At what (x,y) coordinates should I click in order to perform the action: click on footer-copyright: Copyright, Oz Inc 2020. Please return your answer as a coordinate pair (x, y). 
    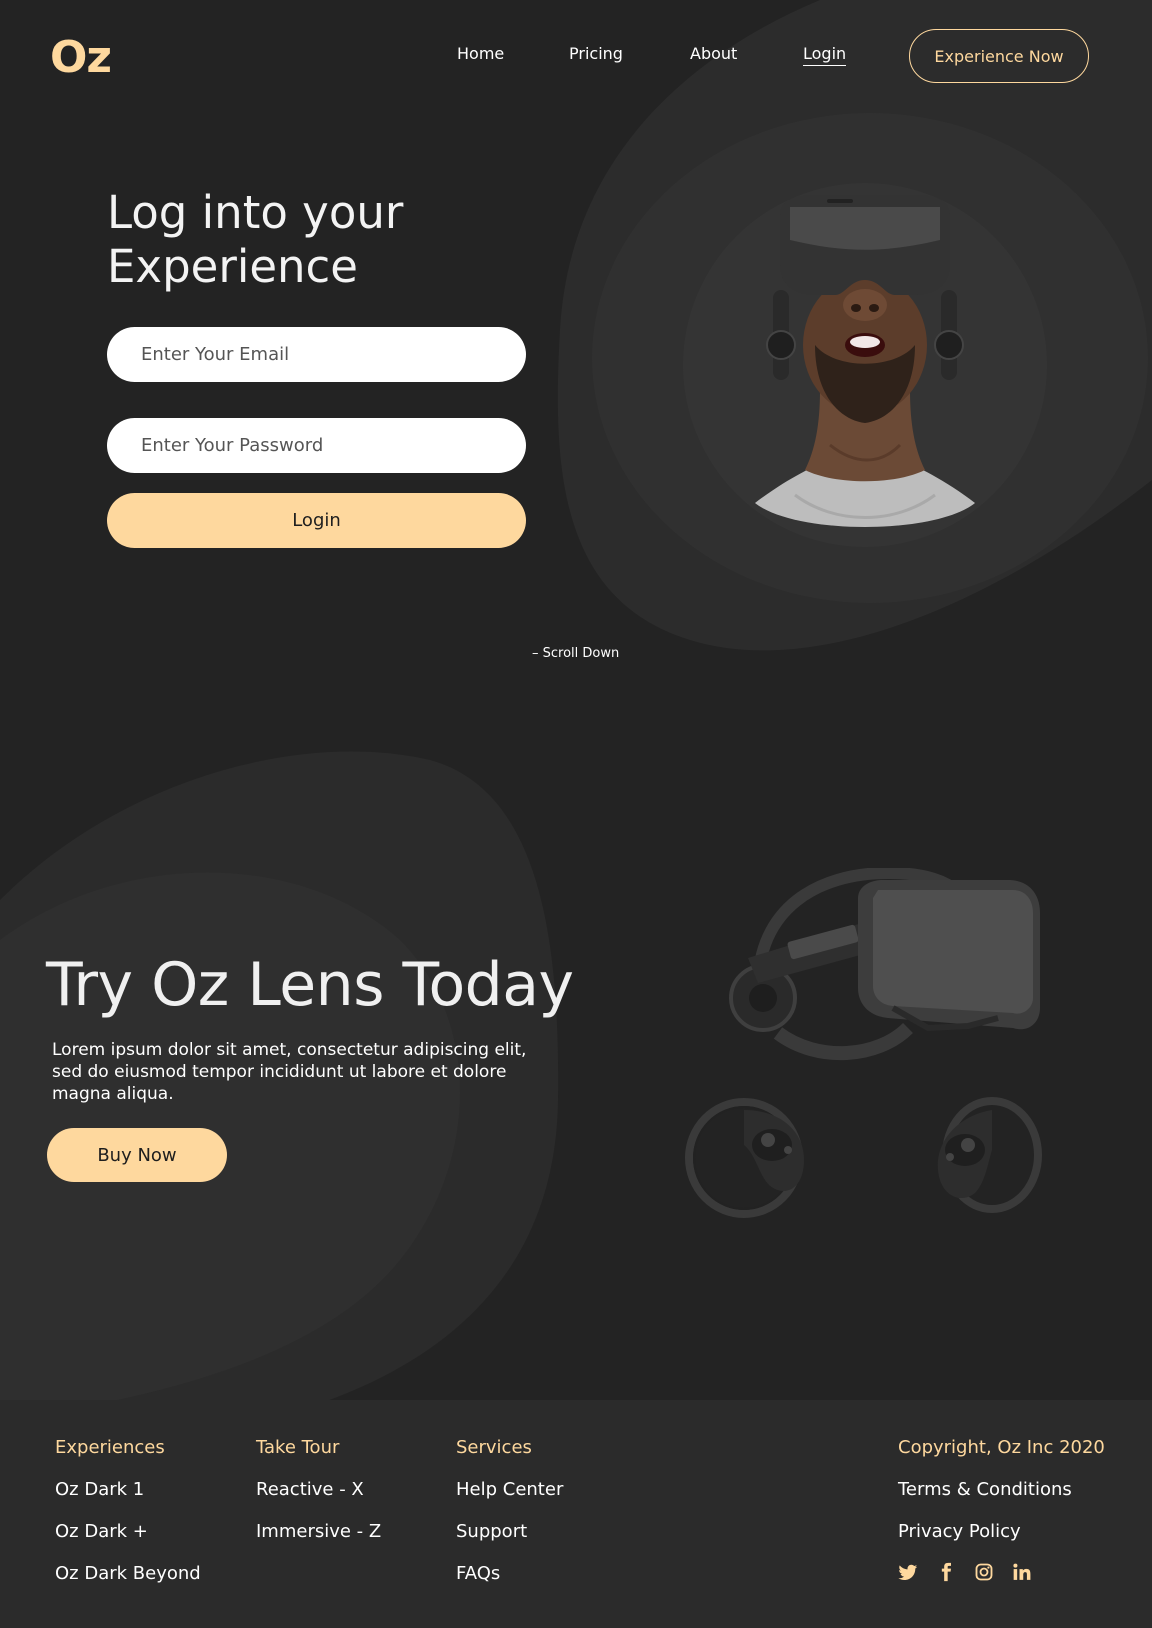
    Looking at the image, I should click on (1001, 1447).